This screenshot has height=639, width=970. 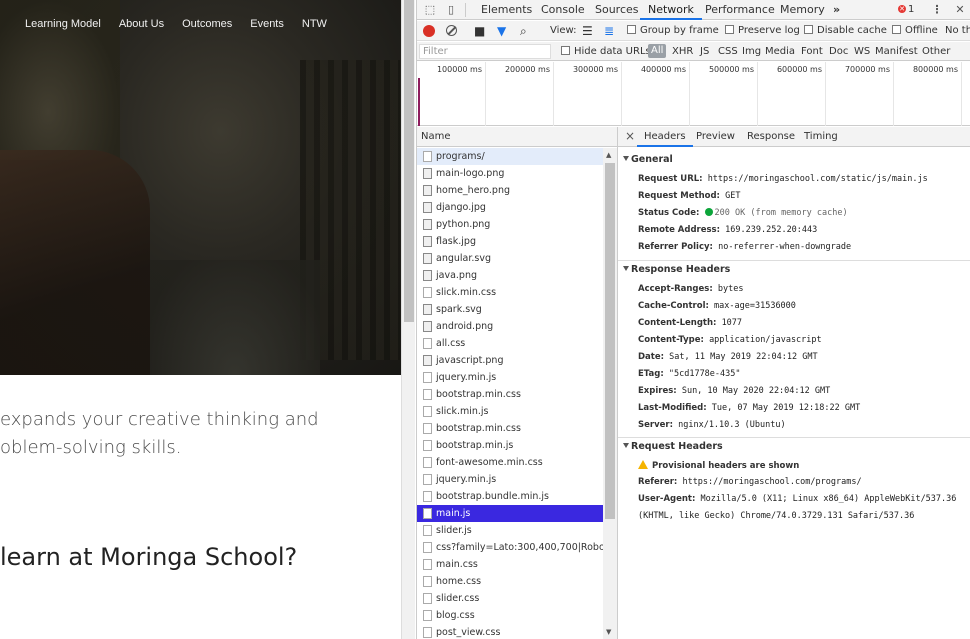 What do you see at coordinates (740, 10) in the screenshot?
I see `tab-performance: Performance` at bounding box center [740, 10].